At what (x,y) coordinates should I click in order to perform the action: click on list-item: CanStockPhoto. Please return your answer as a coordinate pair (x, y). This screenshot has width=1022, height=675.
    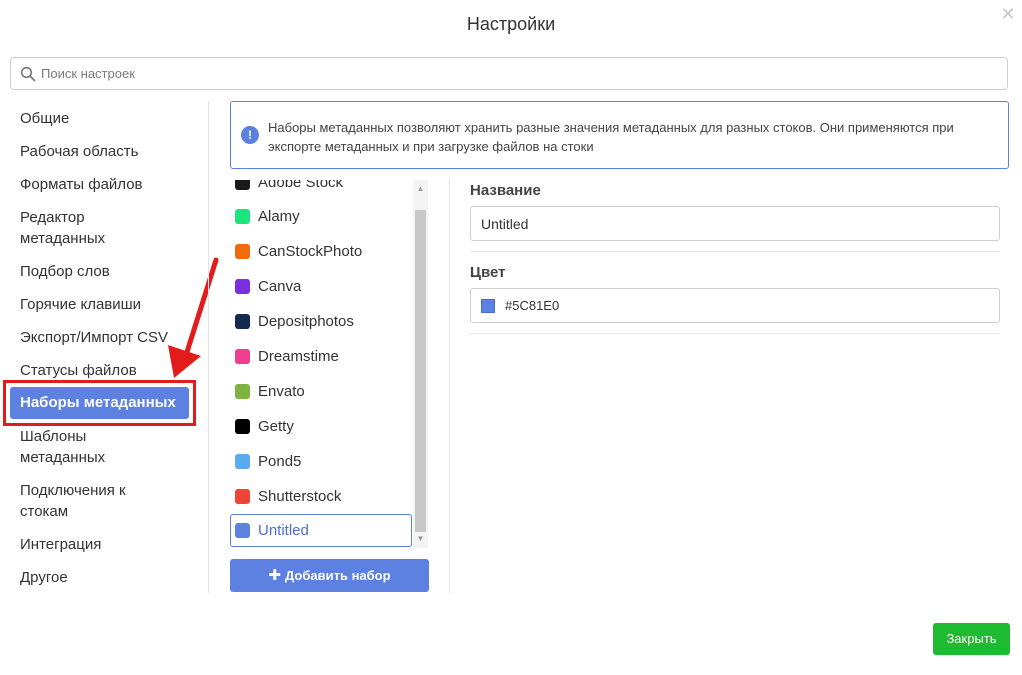
    Looking at the image, I should click on (321, 251).